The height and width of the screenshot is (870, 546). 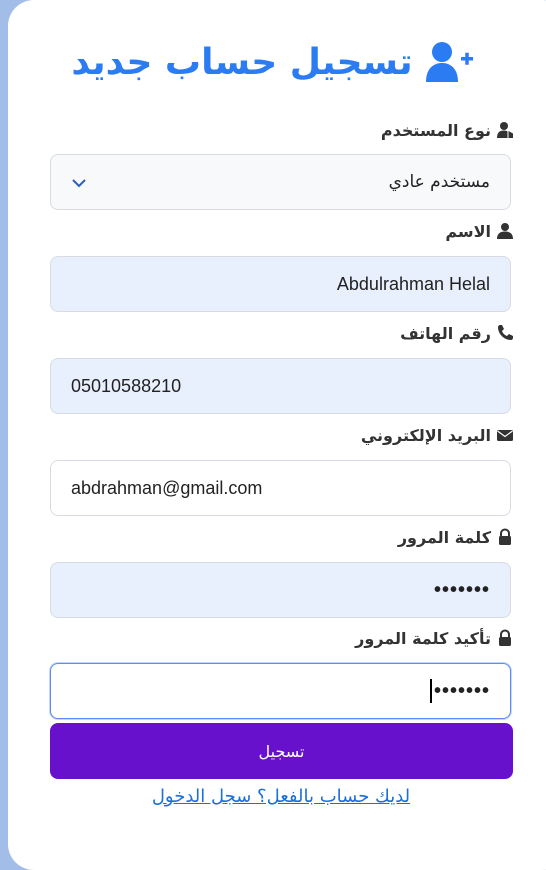 What do you see at coordinates (280, 284) in the screenshot?
I see `name-input: Abdulrahman Helal` at bounding box center [280, 284].